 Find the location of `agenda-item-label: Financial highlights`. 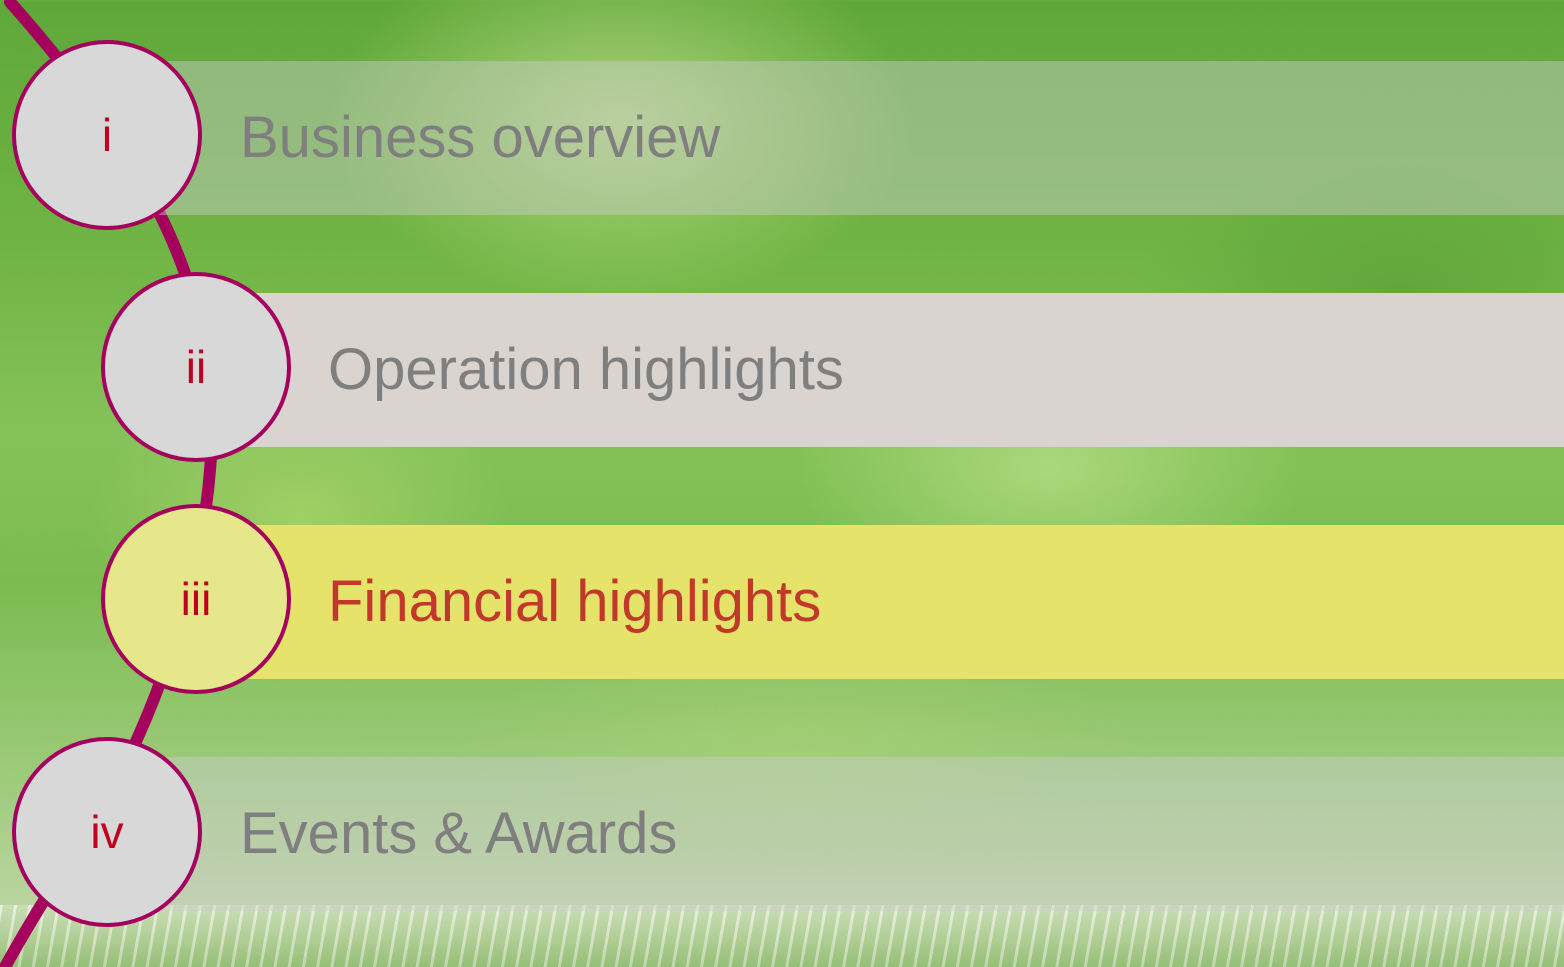

agenda-item-label: Financial highlights is located at coordinates (575, 601).